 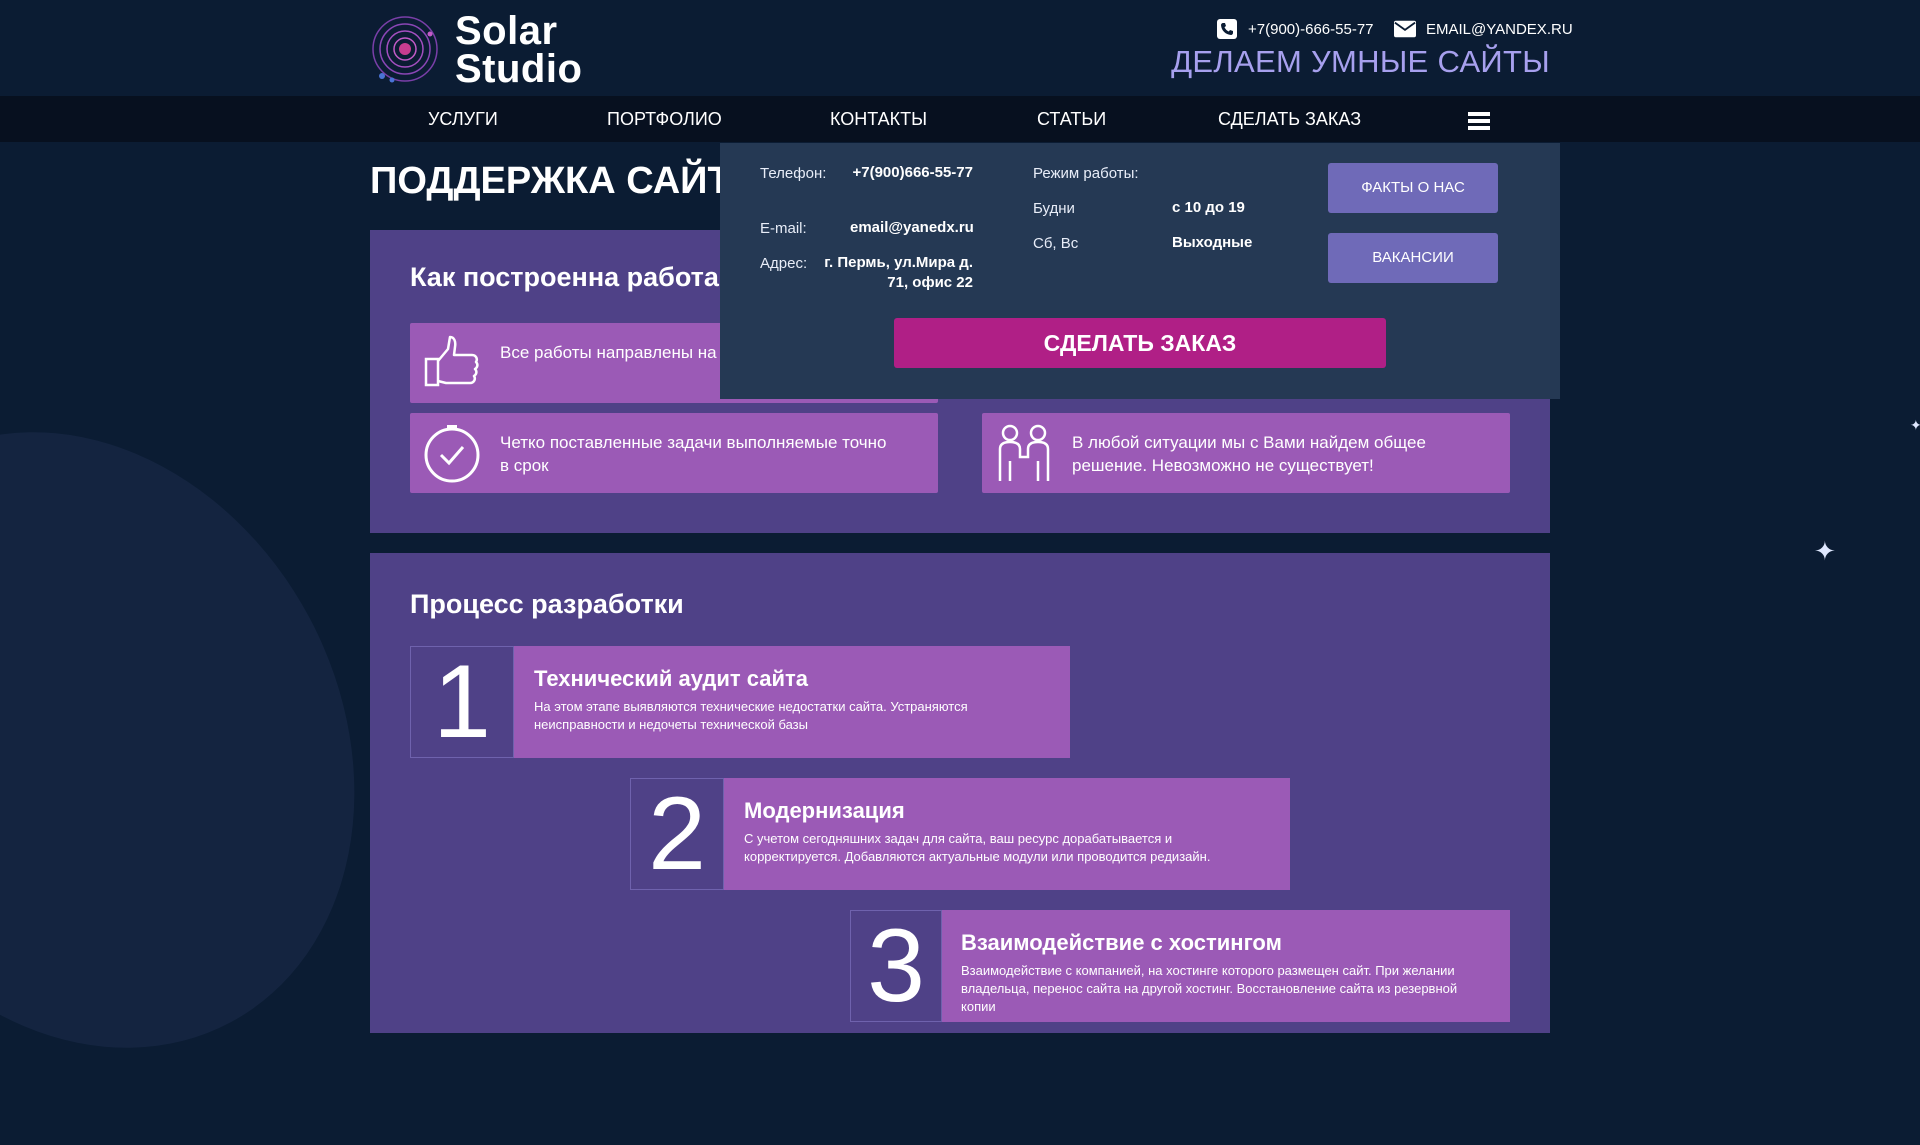 What do you see at coordinates (506, 31) in the screenshot?
I see `brand-line-1: Solar` at bounding box center [506, 31].